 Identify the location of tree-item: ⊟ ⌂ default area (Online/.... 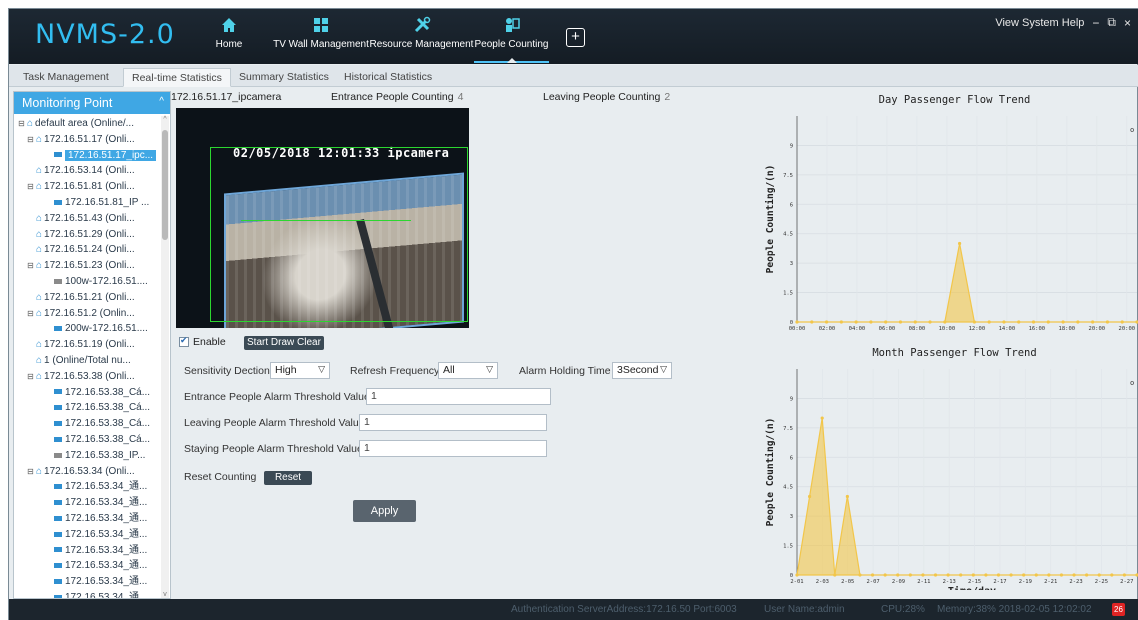
(86, 124).